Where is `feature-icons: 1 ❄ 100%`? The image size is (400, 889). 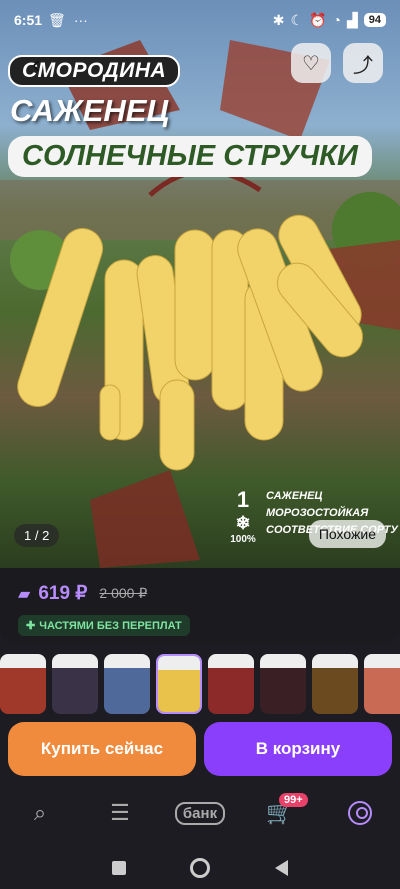
feature-icons: 1 ❄ 100% is located at coordinates (243, 516).